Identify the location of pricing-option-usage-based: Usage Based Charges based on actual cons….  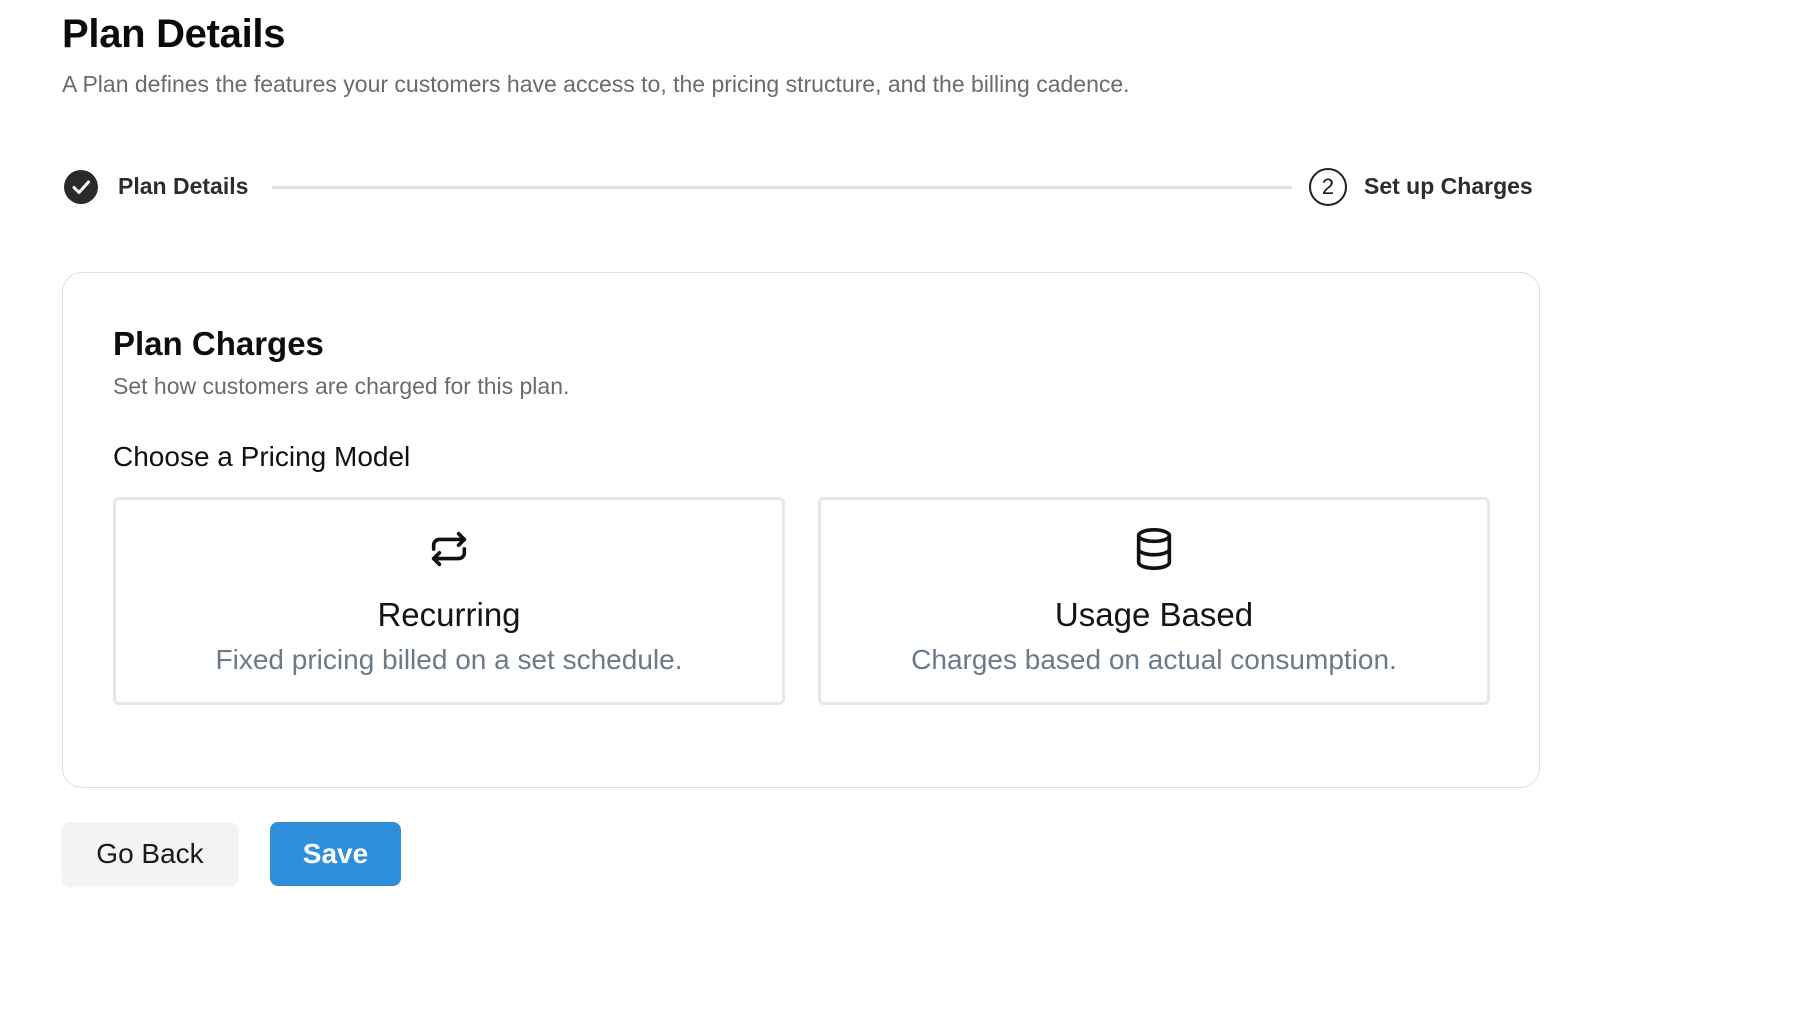
(1154, 601).